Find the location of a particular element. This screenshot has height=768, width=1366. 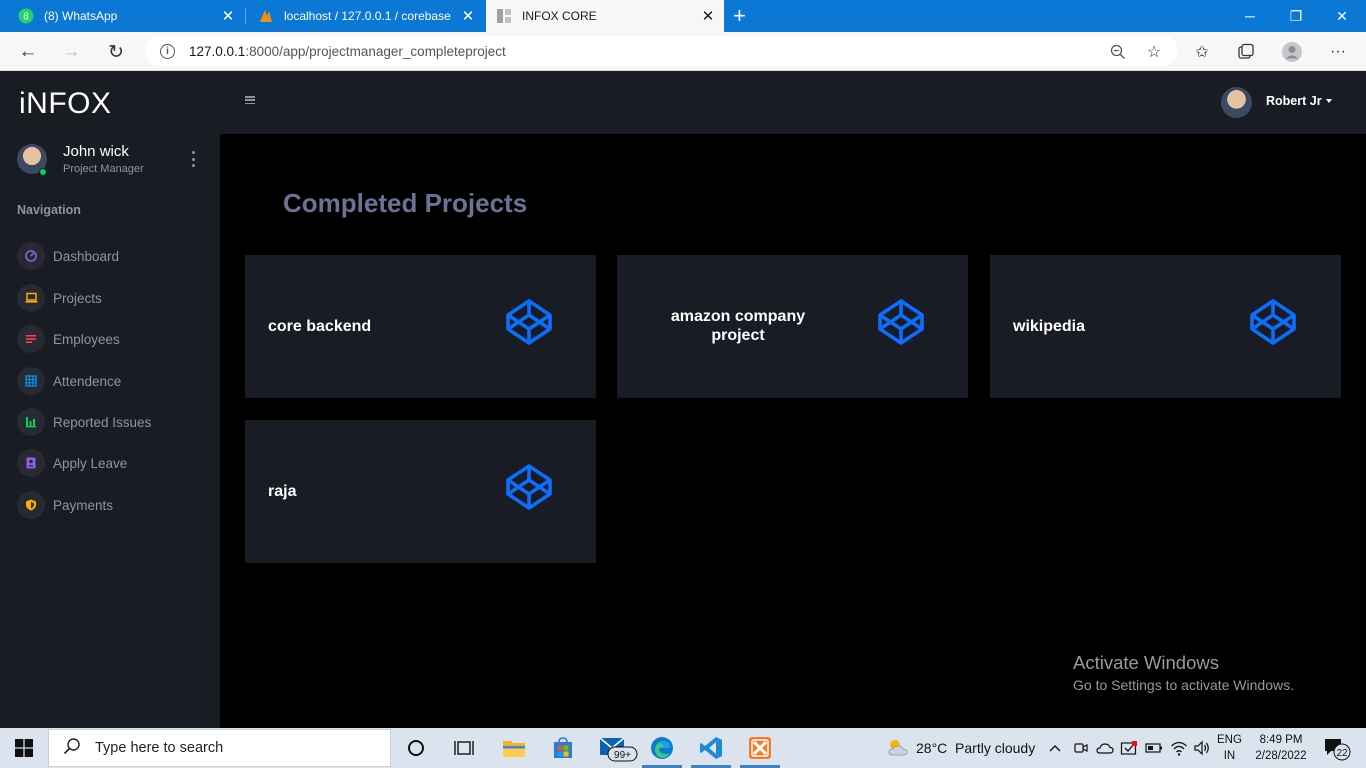

add-favorite-icon: ☆ is located at coordinates (1154, 52).